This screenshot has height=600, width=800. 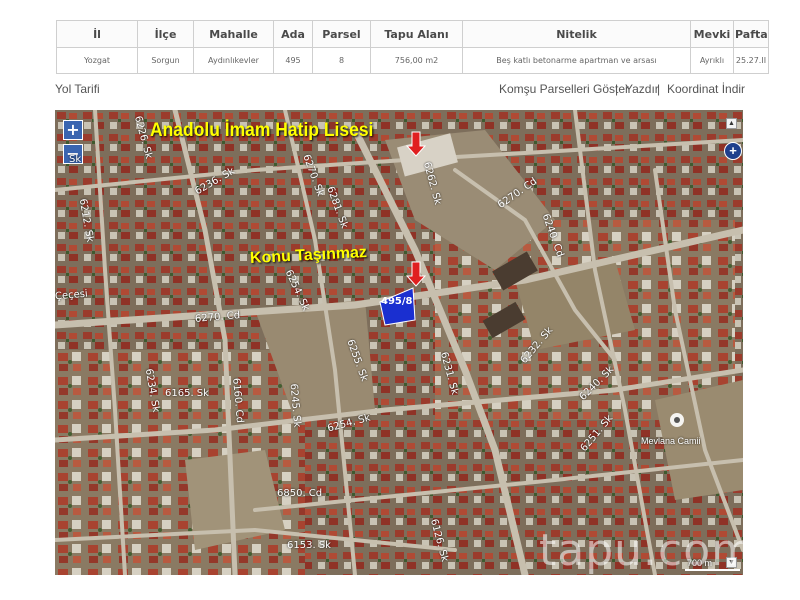 What do you see at coordinates (564, 89) in the screenshot?
I see `show-neighbor-parcels-link: Komşu Parselleri Göster` at bounding box center [564, 89].